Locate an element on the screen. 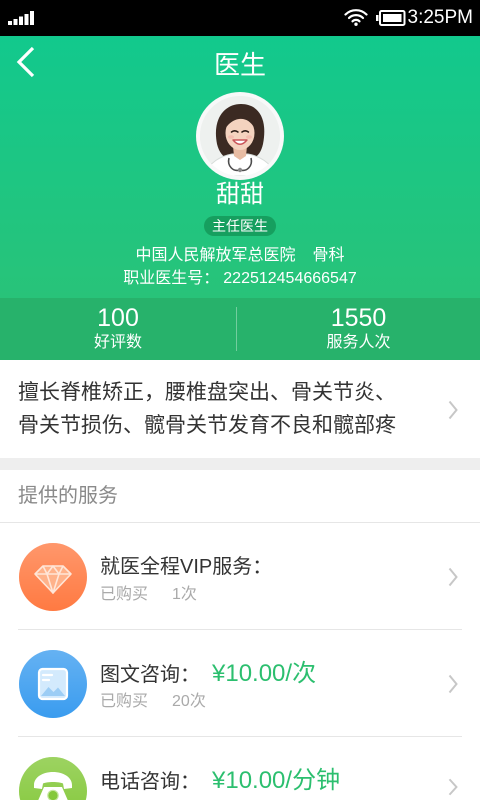 The height and width of the screenshot is (800, 480). status-bar: 3:25PM is located at coordinates (240, 18).